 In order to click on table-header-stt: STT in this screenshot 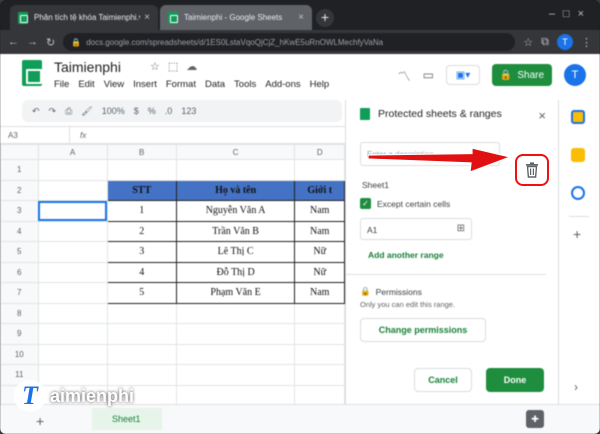, I will do `click(141, 190)`.